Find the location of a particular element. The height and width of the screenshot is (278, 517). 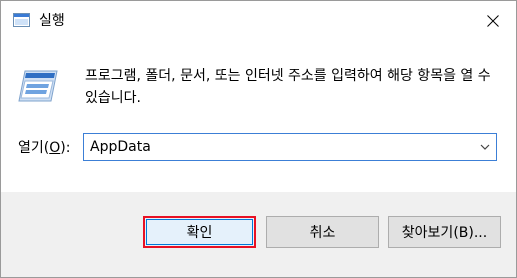

ok-button-label: 확인 is located at coordinates (199, 233).